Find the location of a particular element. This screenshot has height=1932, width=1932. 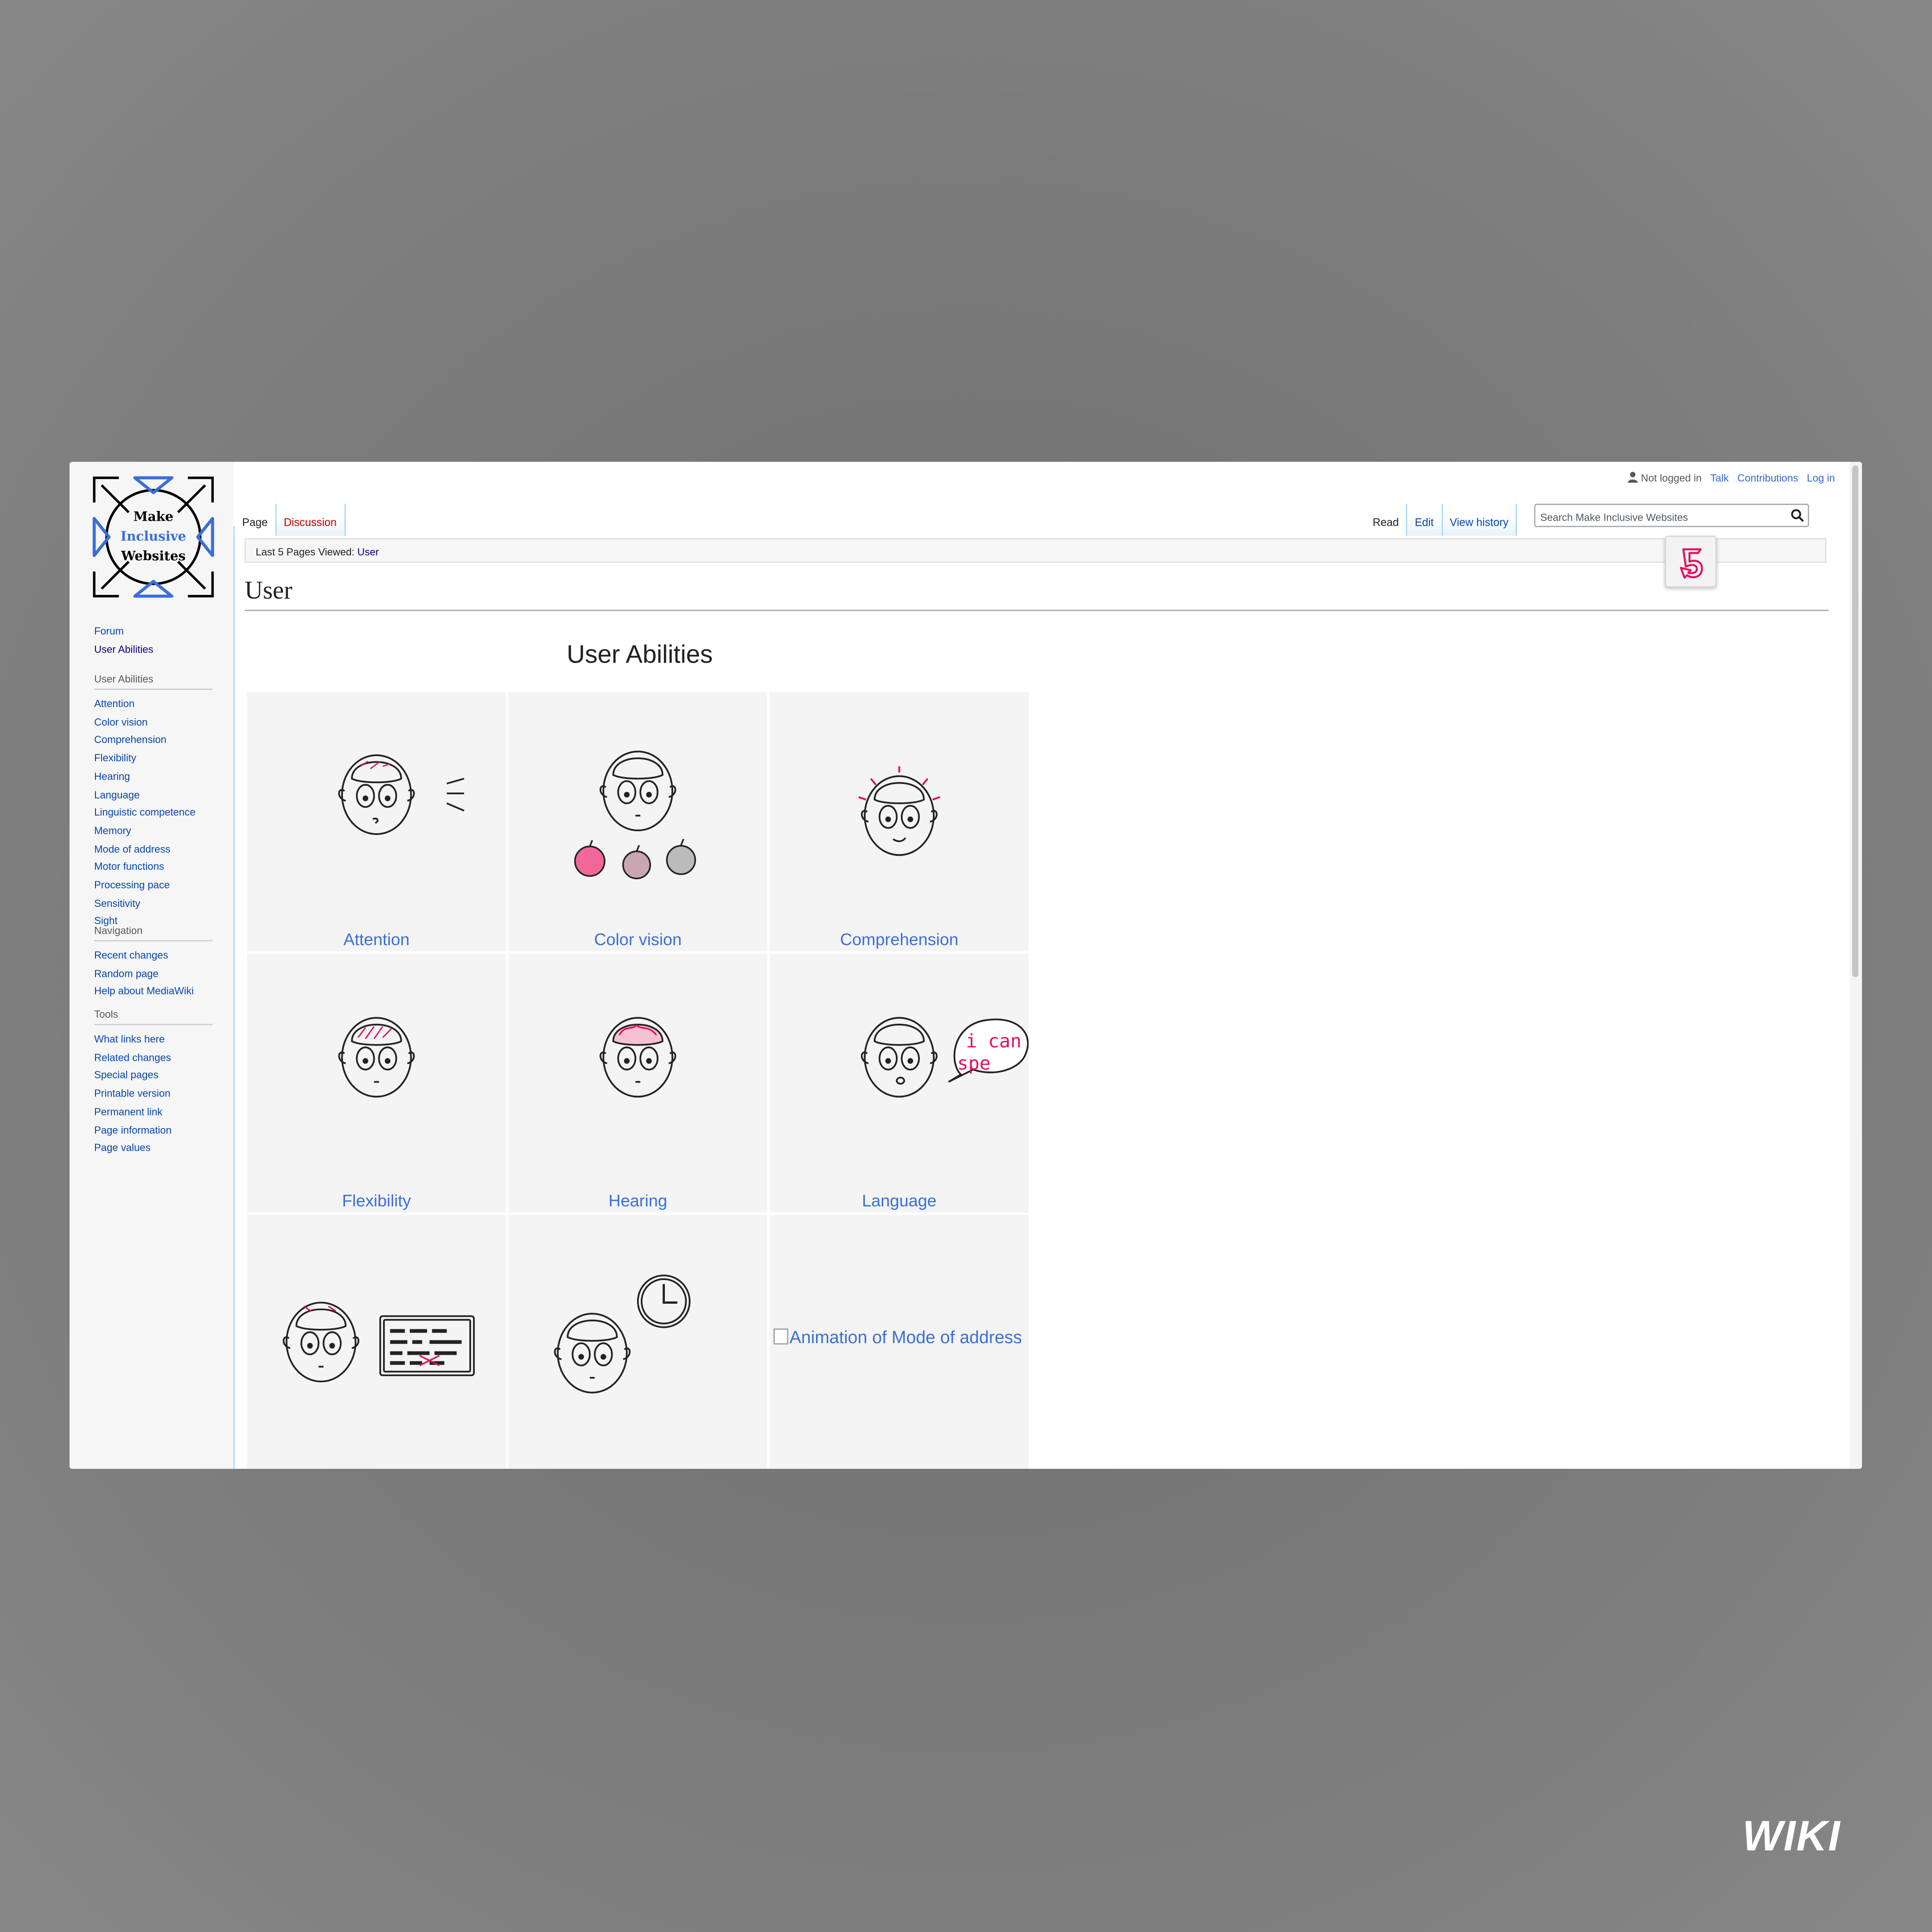

tab-discussion: Discussion is located at coordinates (311, 520).